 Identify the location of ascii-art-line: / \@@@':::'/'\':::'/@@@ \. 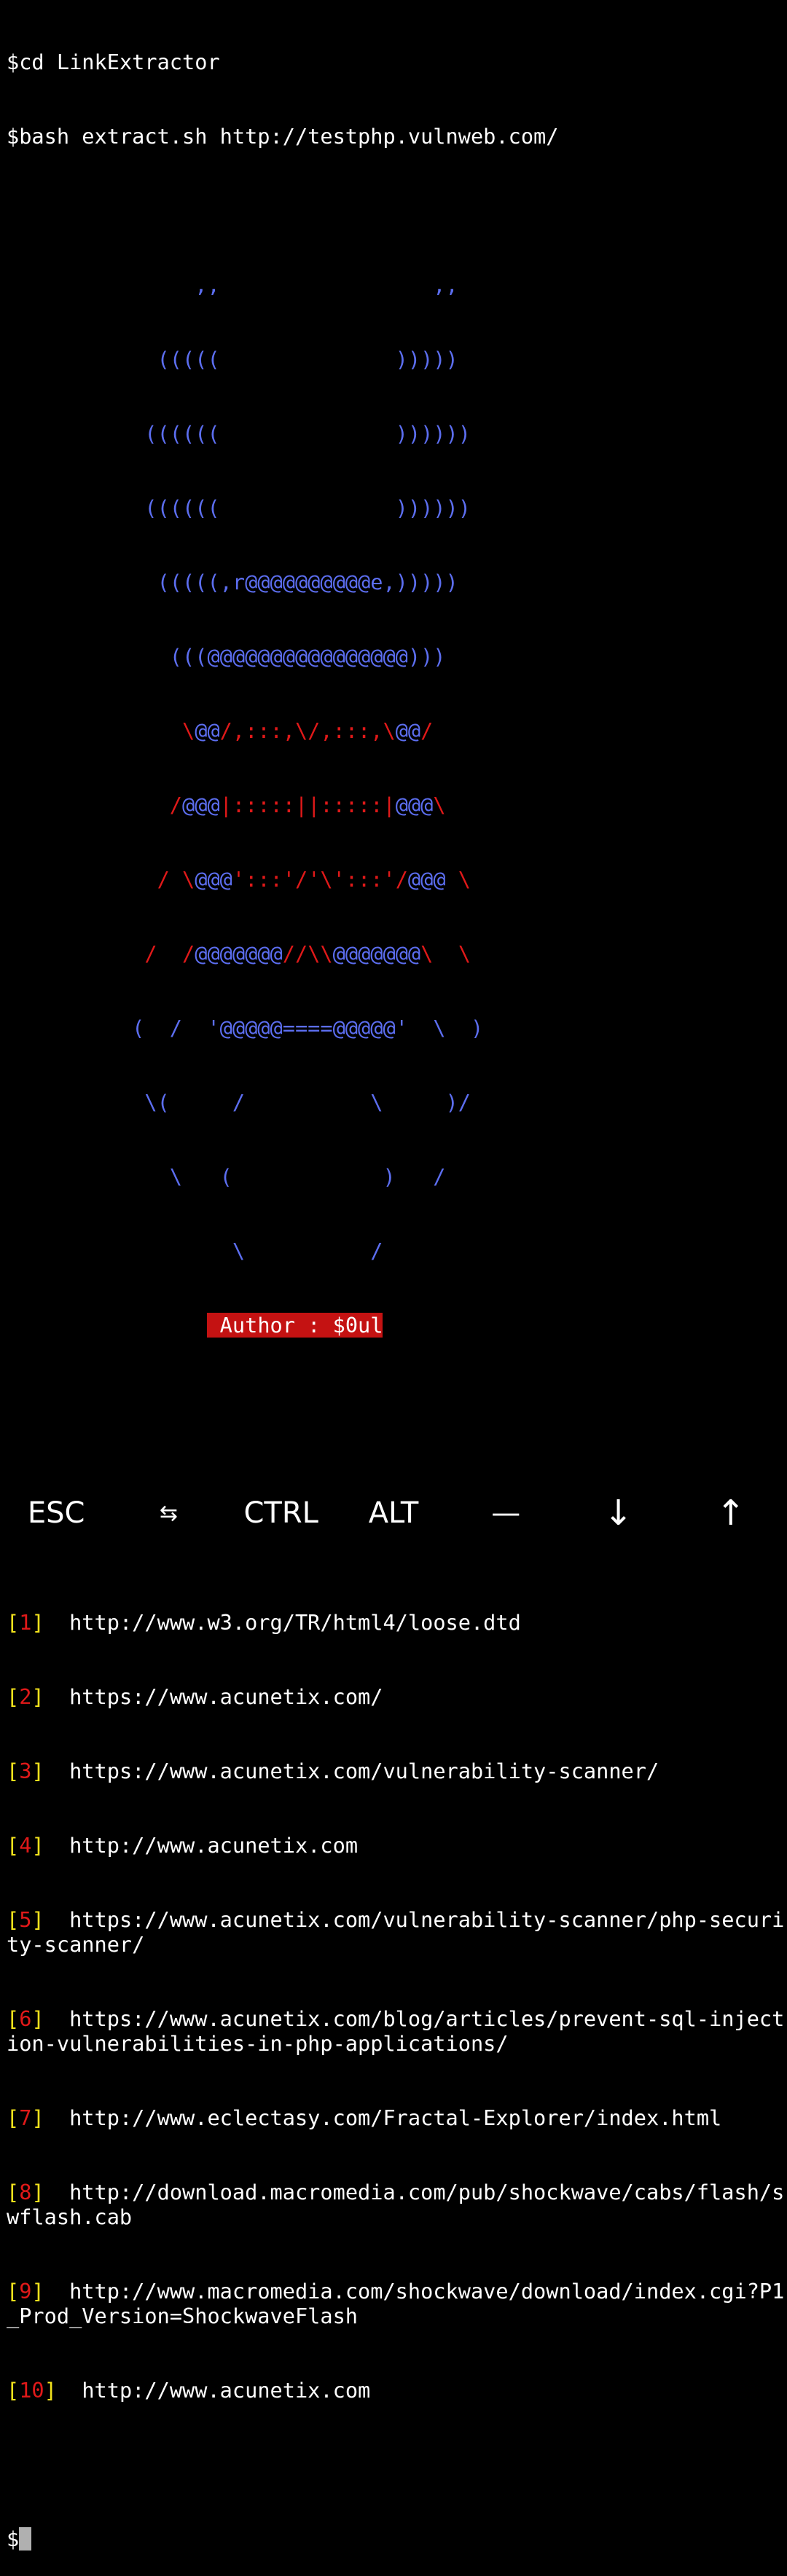
(314, 879).